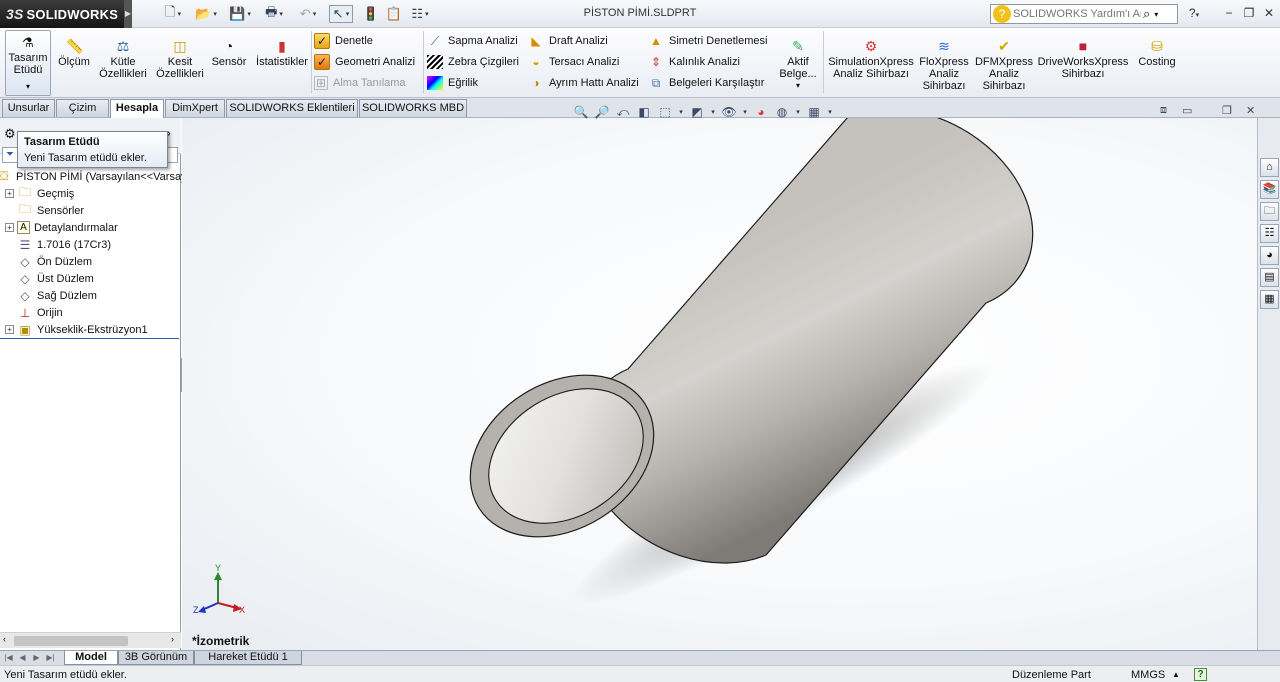 The height and width of the screenshot is (682, 1280). What do you see at coordinates (240, 14) in the screenshot?
I see `save-icon: 💾 ▾` at bounding box center [240, 14].